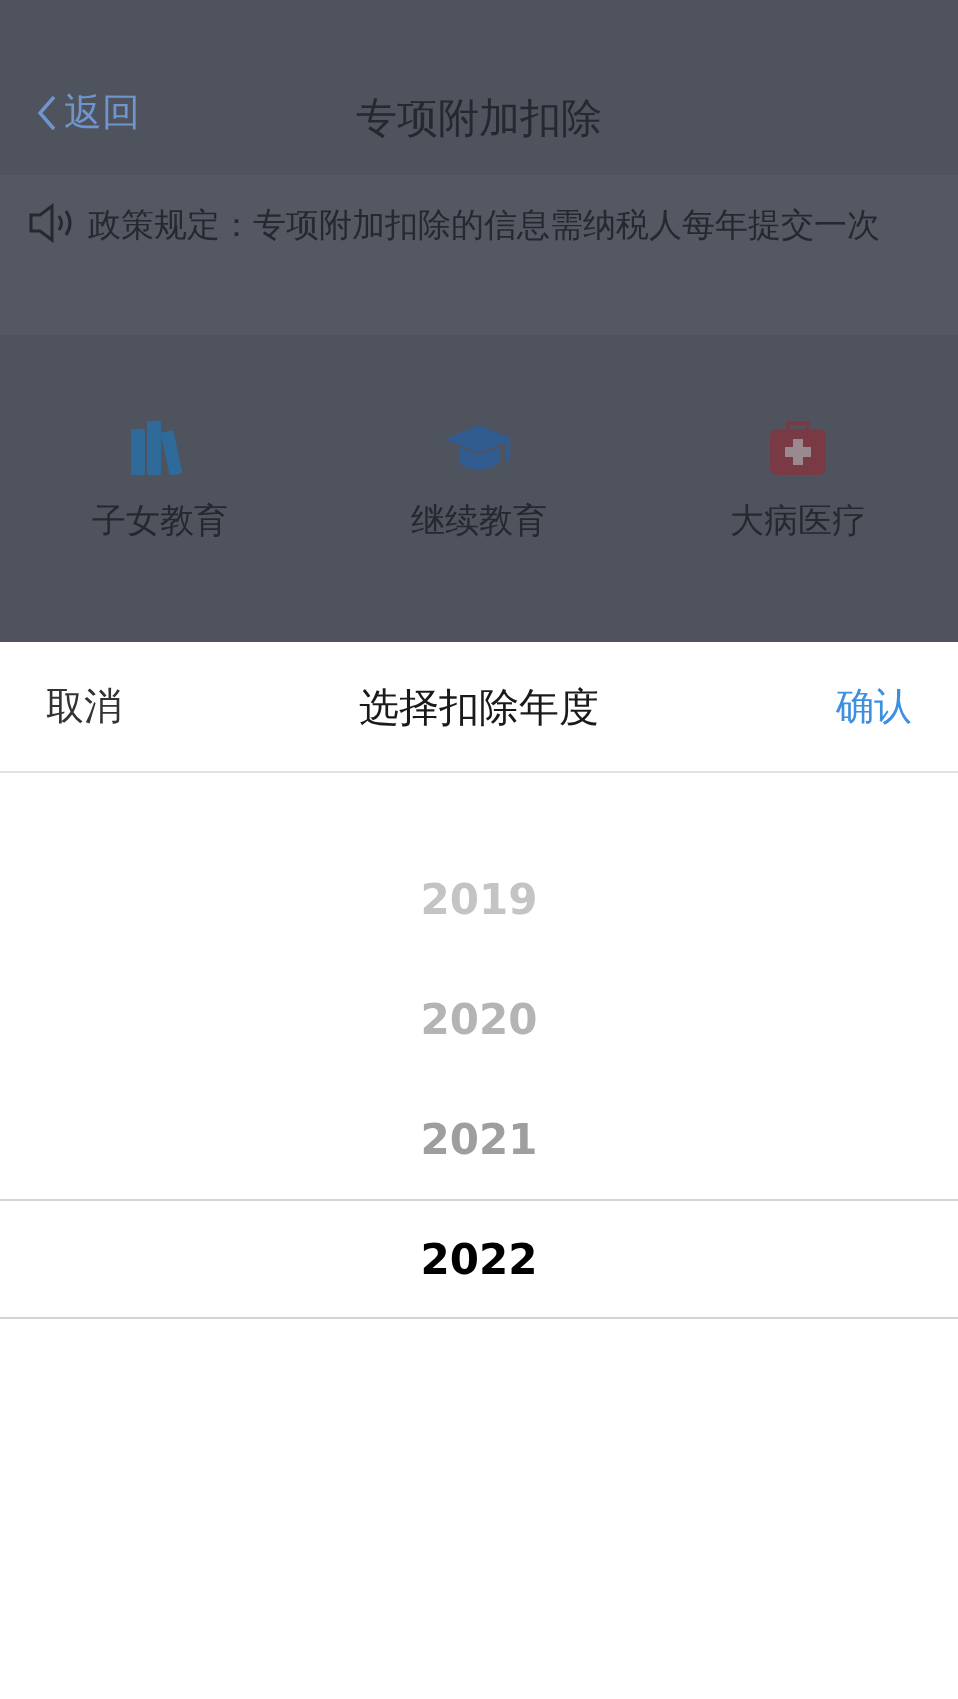 The image size is (958, 1699). I want to click on year-option: 2019, so click(479, 899).